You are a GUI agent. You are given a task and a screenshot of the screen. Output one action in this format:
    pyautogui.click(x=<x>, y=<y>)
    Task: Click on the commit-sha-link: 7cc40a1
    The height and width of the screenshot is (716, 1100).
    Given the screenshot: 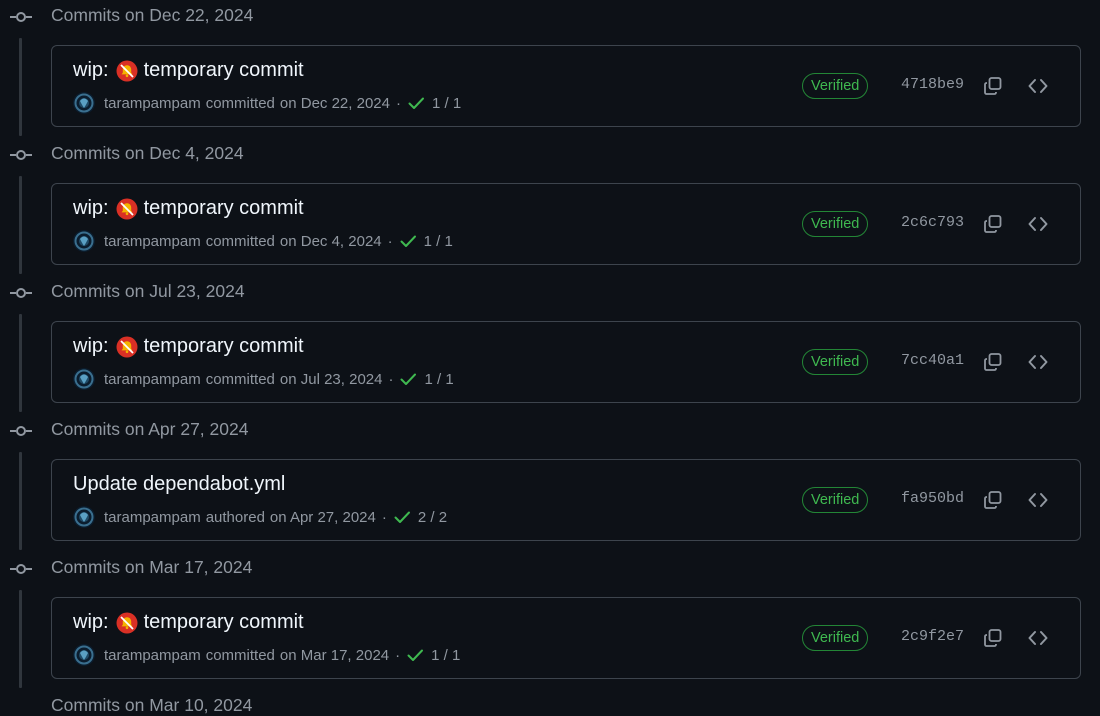 What is the action you would take?
    pyautogui.click(x=932, y=360)
    